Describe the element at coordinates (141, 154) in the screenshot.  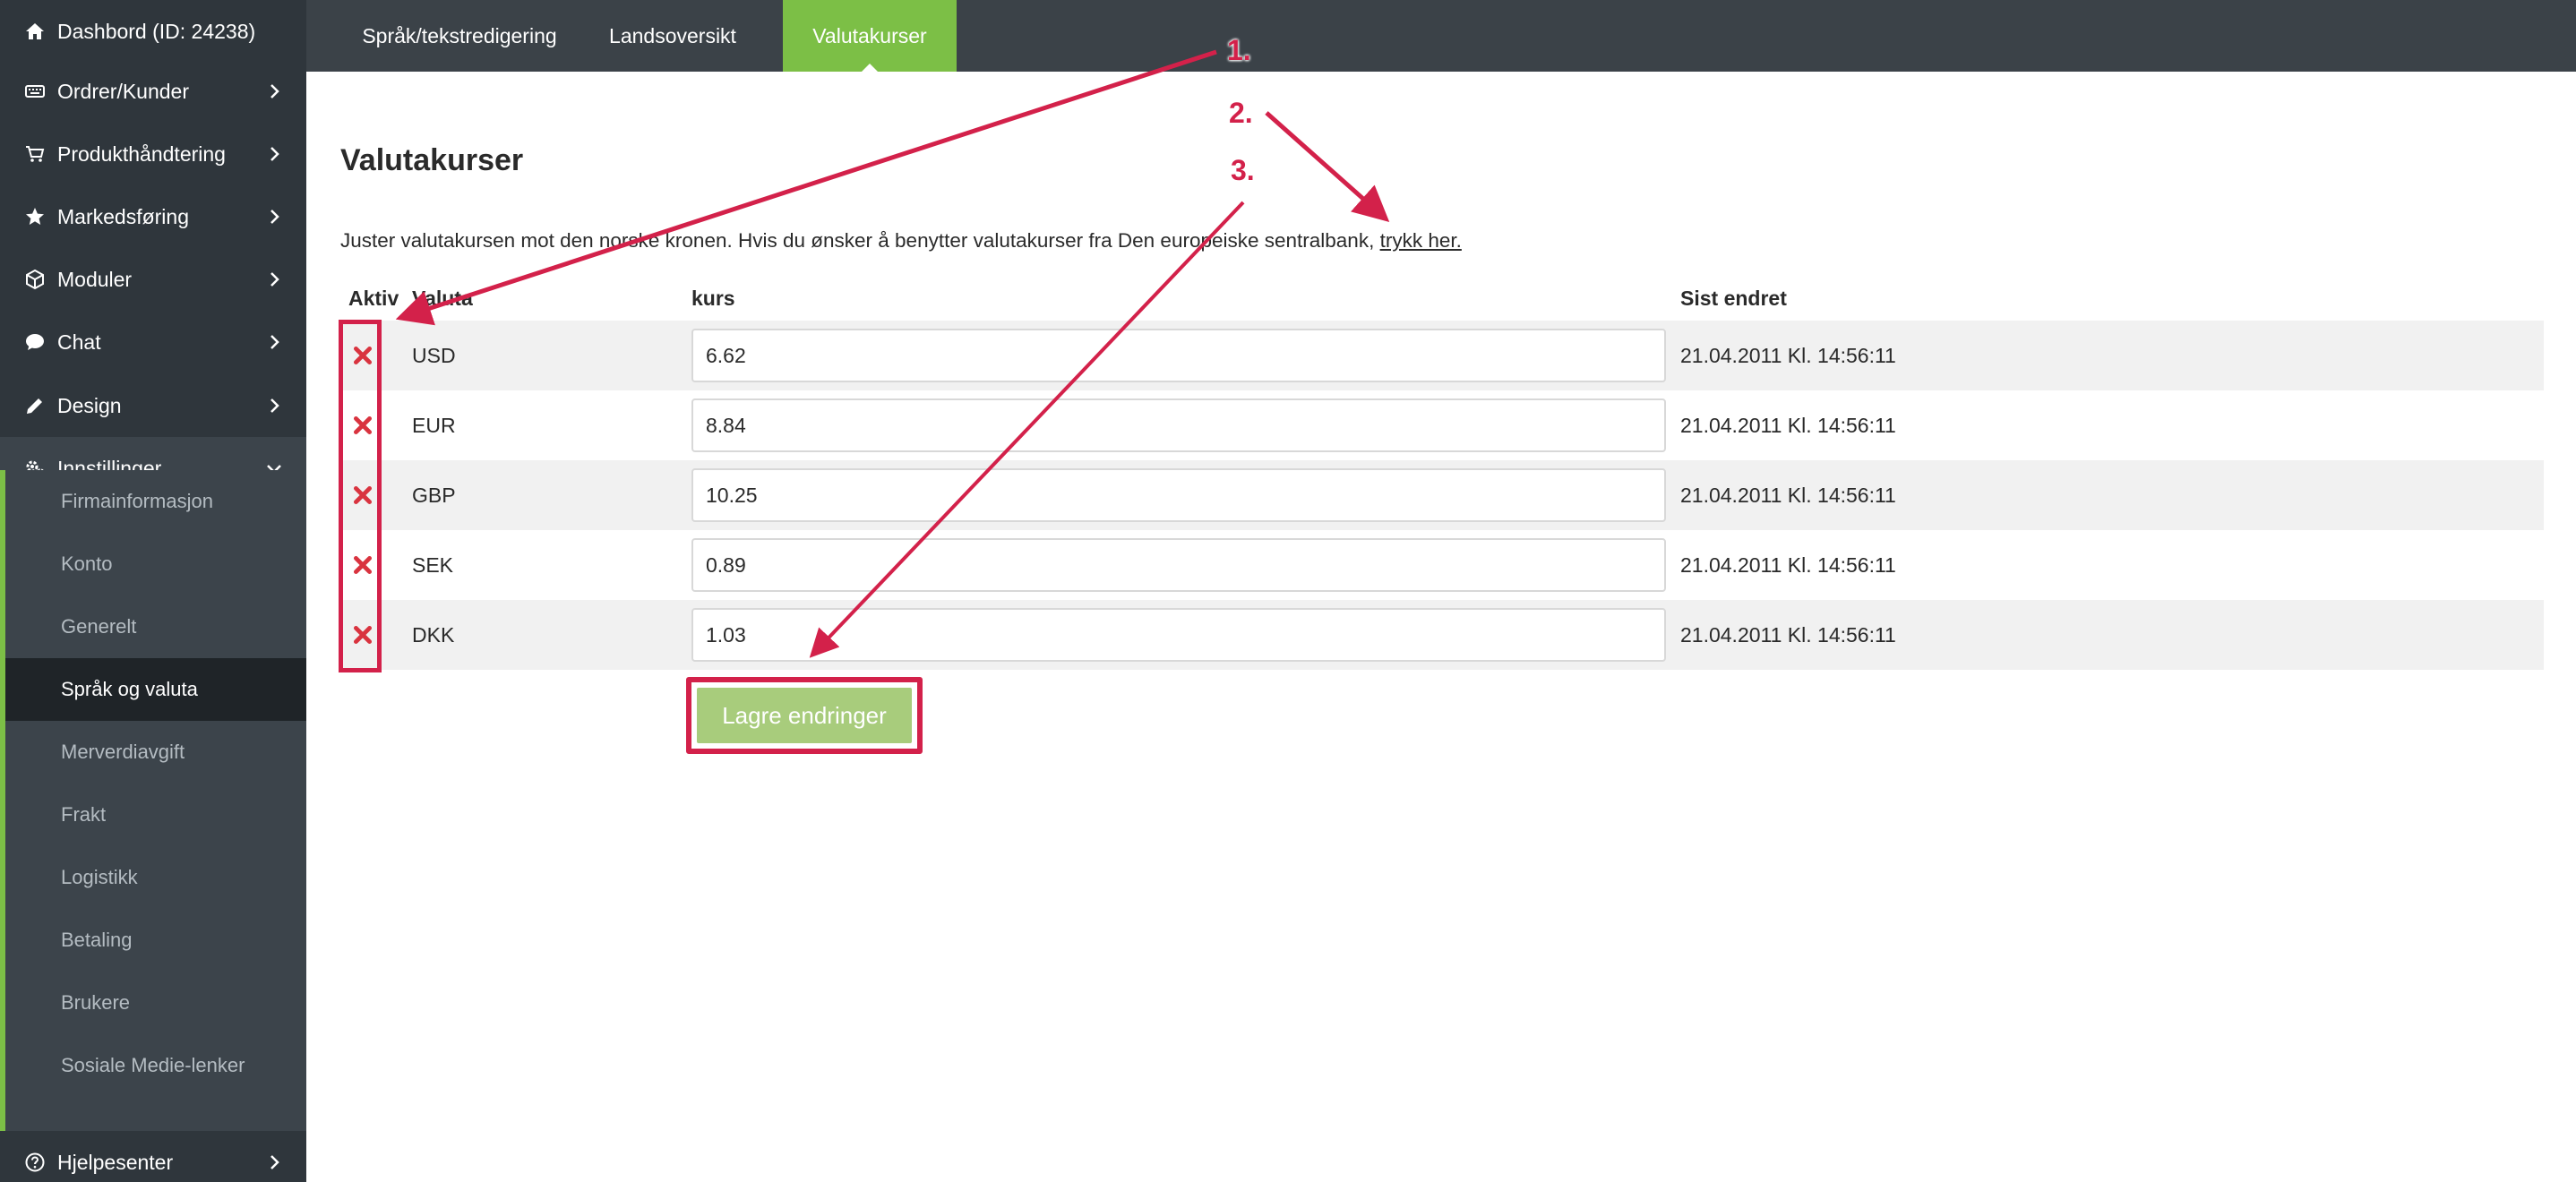
I see `sidebar-item-label: Produkthåndtering` at that location.